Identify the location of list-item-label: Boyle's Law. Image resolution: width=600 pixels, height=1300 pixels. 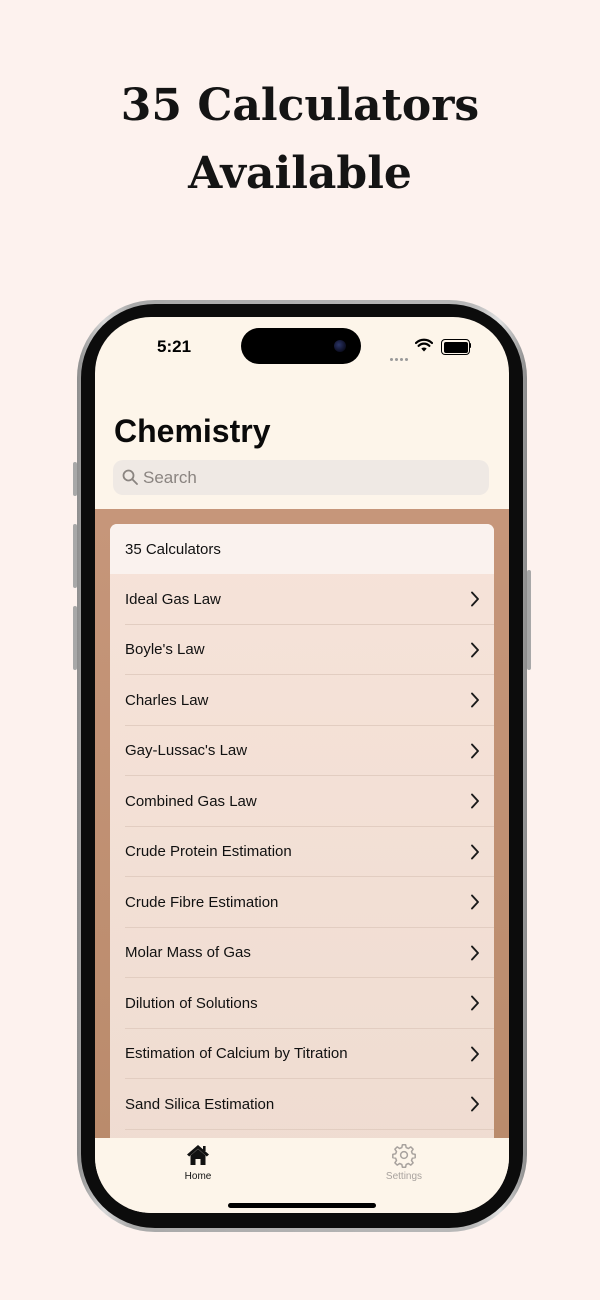
(165, 650).